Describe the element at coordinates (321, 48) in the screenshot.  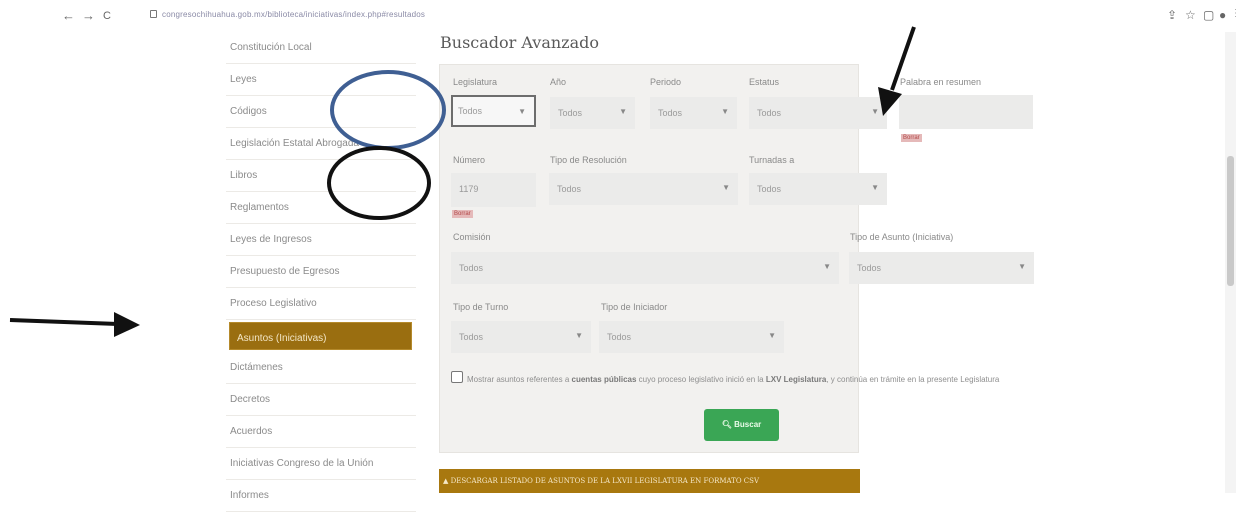
I see `sidebar-item-constitucion: Constitución Local` at that location.